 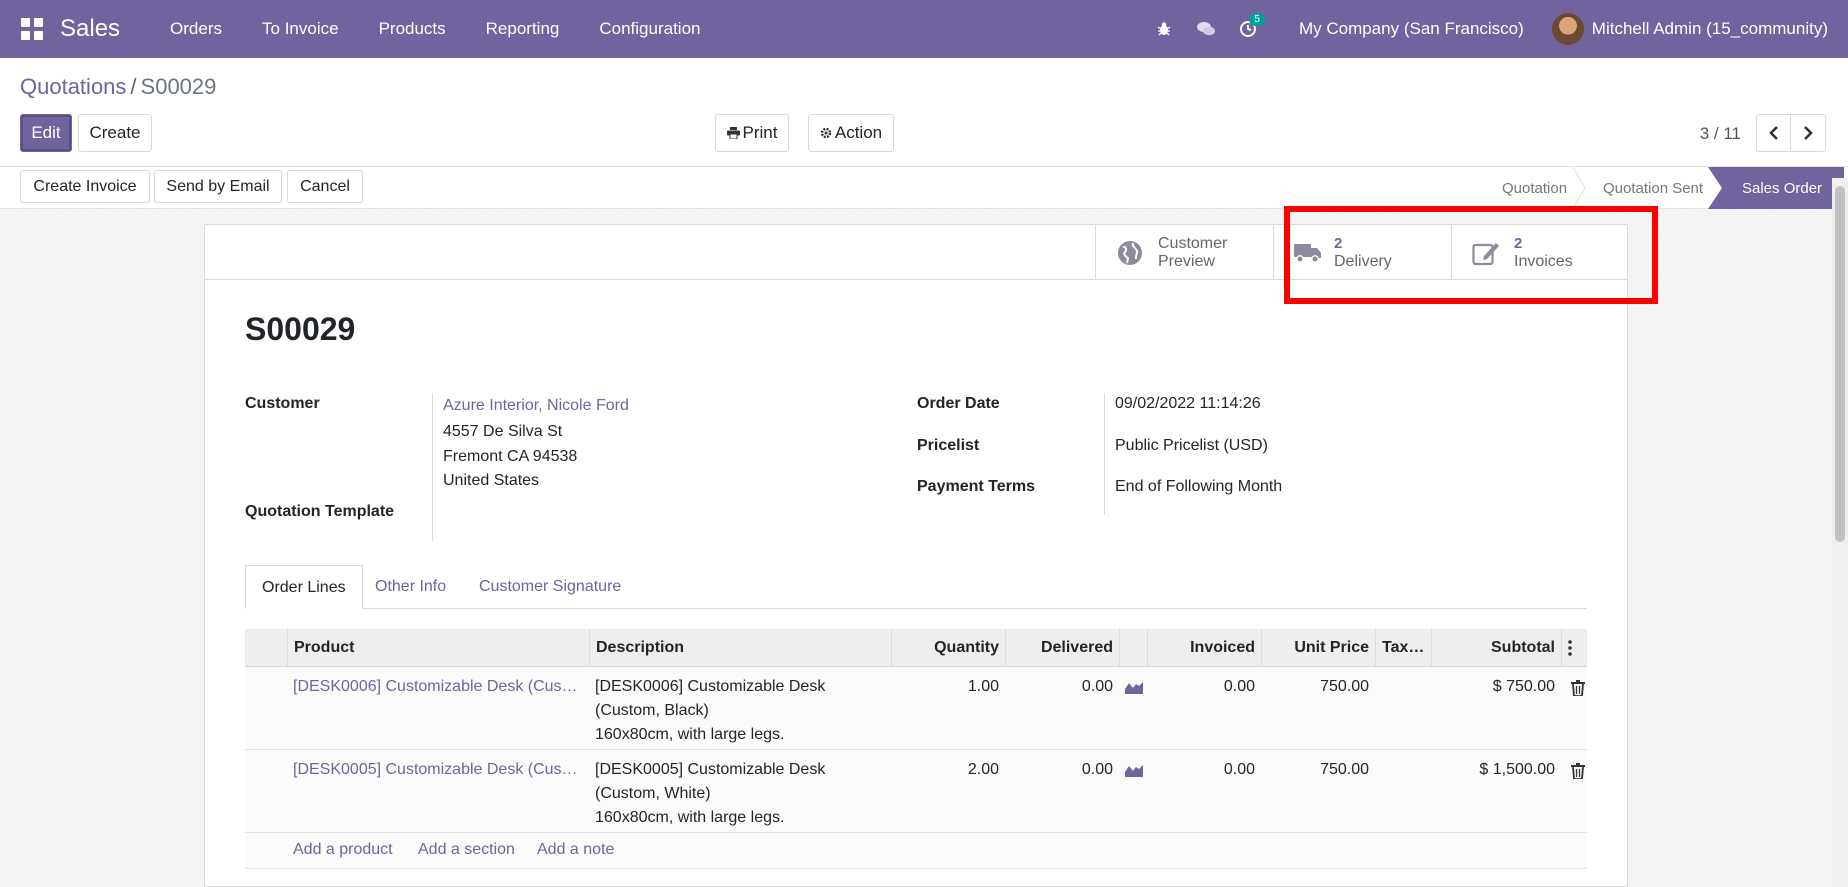 What do you see at coordinates (85, 186) in the screenshot?
I see `create-invoice-button: Create Invoice` at bounding box center [85, 186].